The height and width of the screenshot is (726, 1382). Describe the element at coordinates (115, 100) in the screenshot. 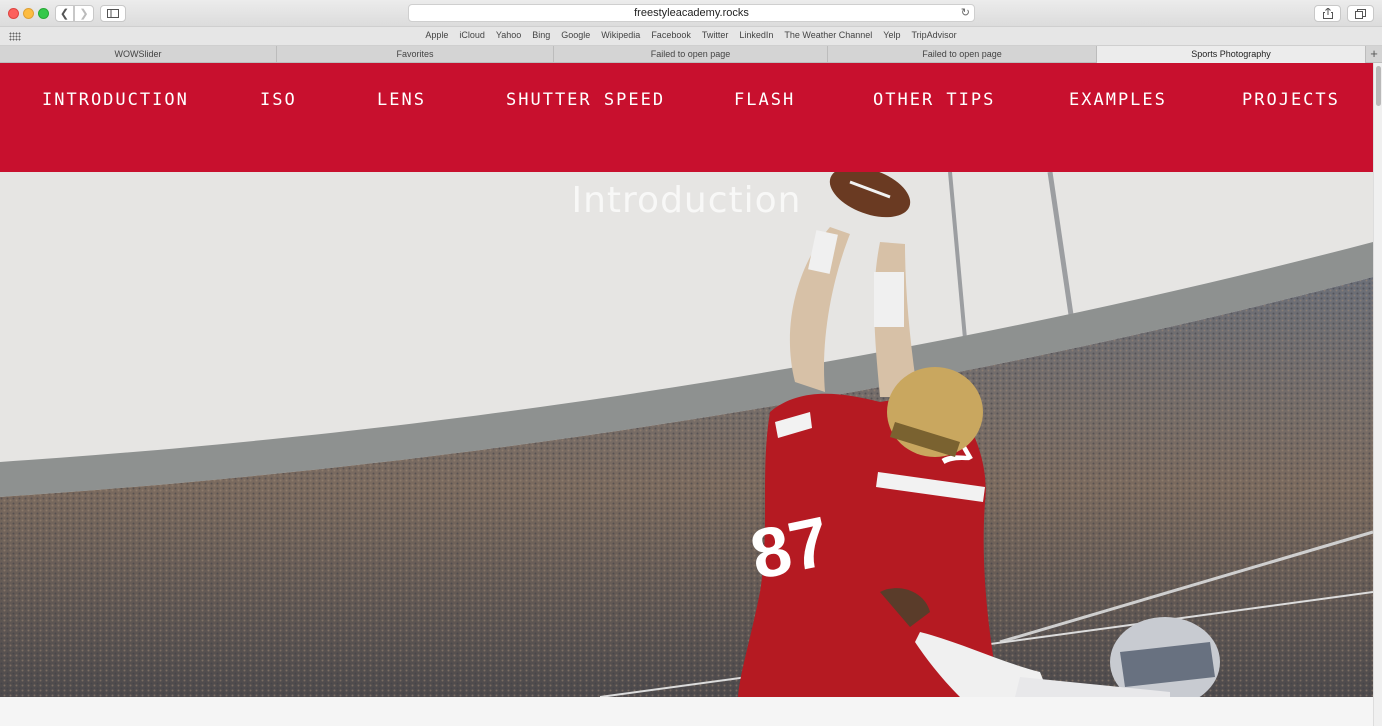

I see `nav-introduction: INTRODUCTION` at that location.